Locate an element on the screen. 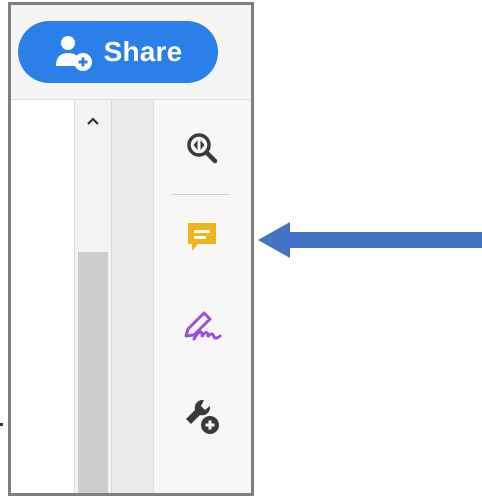 The image size is (482, 496). comment-tool-button is located at coordinates (202, 238).